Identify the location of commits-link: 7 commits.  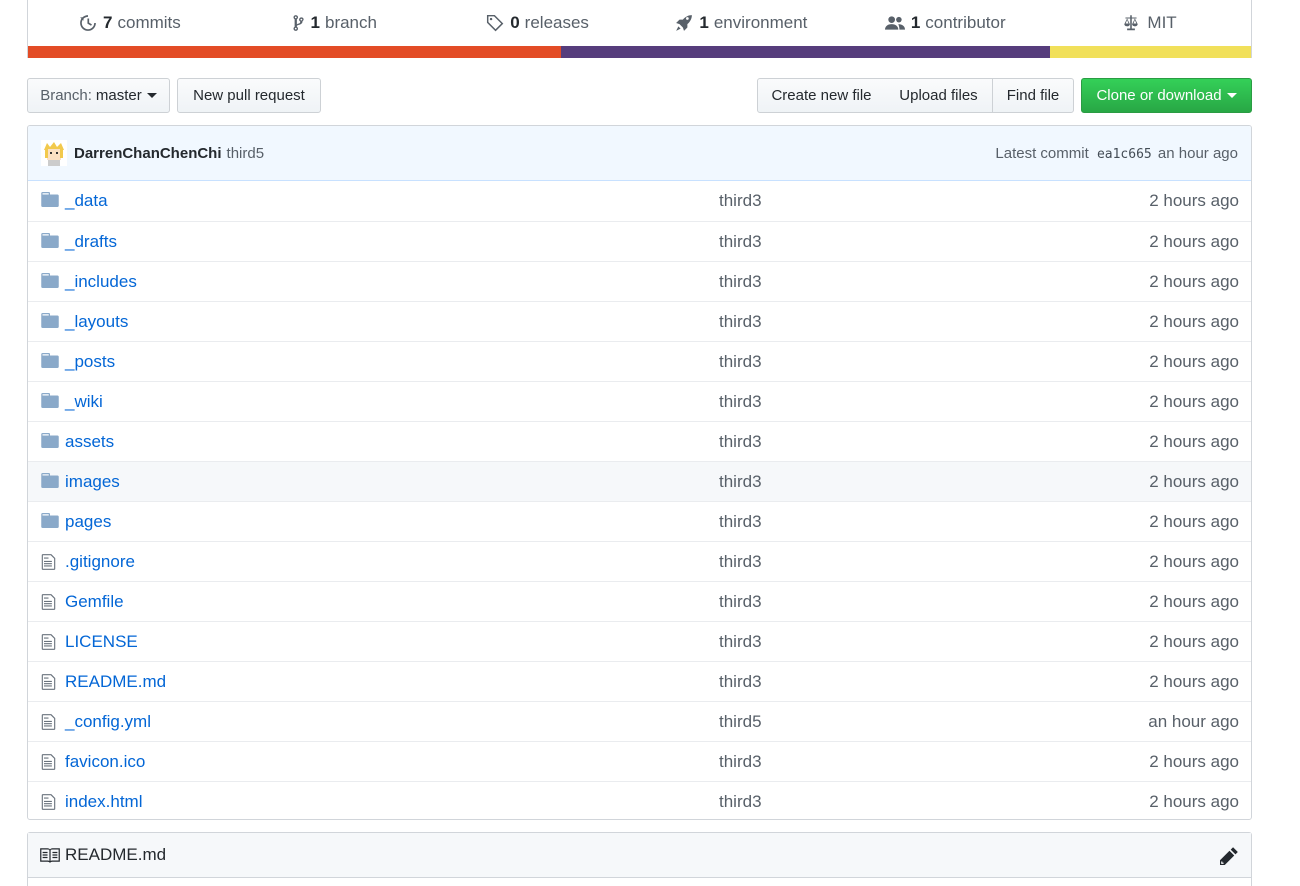
(130, 23).